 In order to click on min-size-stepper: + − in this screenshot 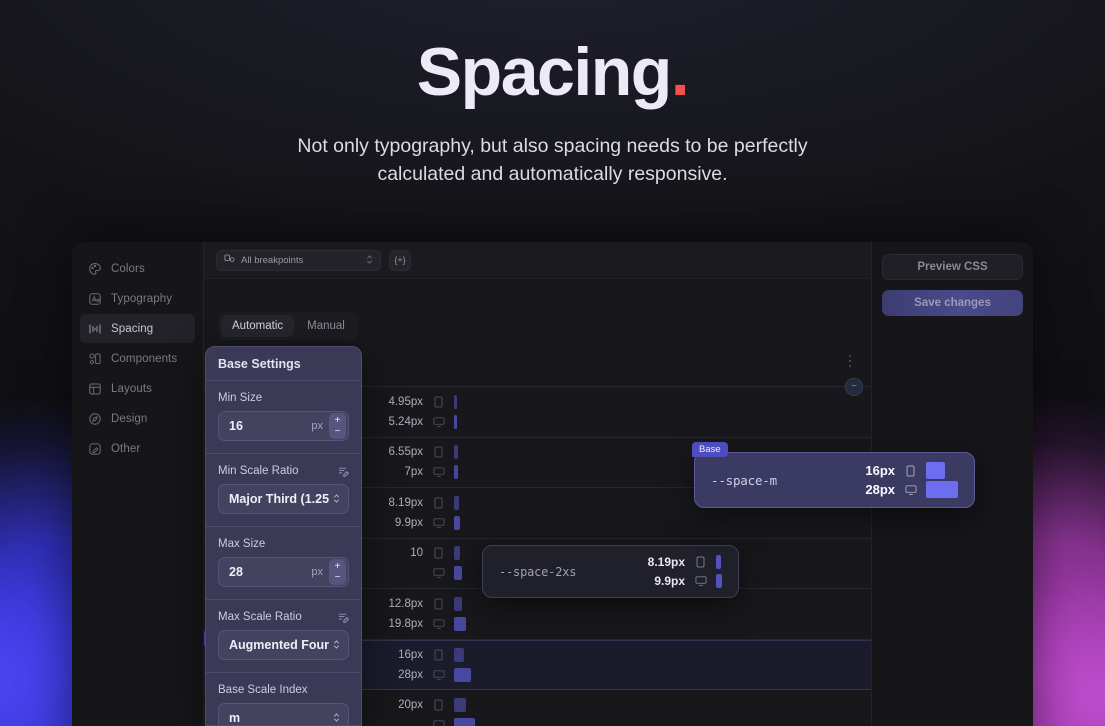, I will do `click(337, 426)`.